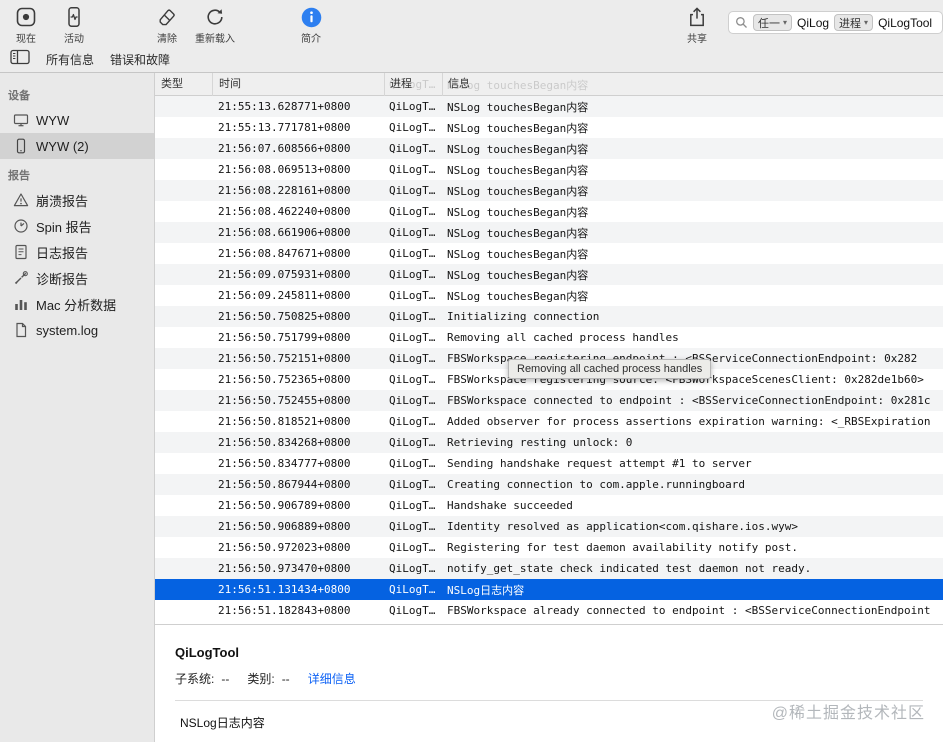 The height and width of the screenshot is (743, 943). Describe the element at coordinates (21, 120) in the screenshot. I see `display-icon` at that location.